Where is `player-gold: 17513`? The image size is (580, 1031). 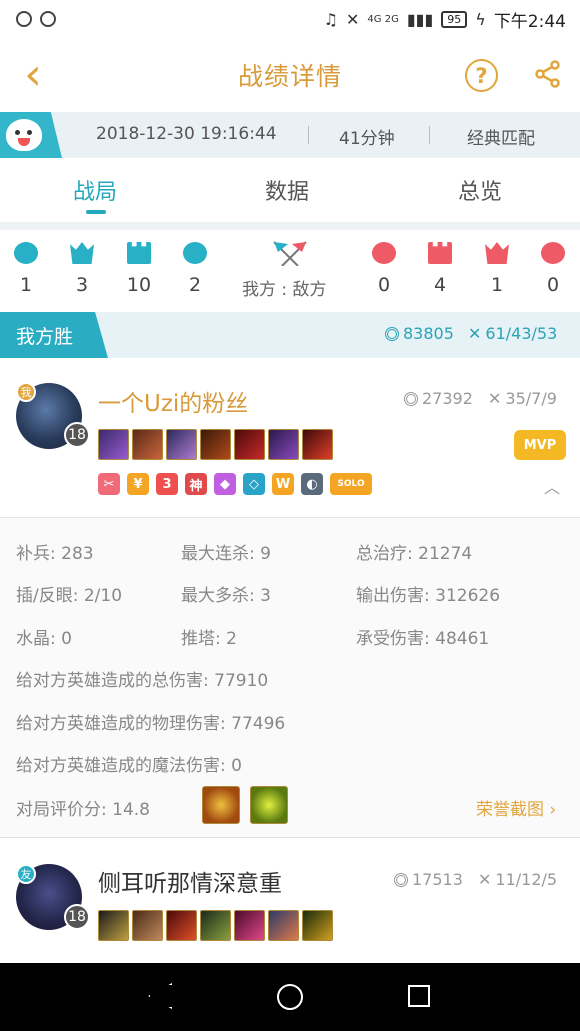 player-gold: 17513 is located at coordinates (428, 879).